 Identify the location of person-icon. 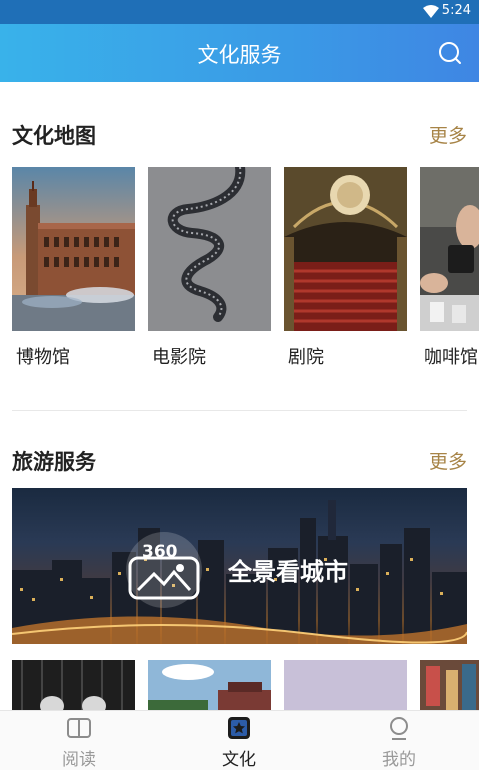
(399, 728).